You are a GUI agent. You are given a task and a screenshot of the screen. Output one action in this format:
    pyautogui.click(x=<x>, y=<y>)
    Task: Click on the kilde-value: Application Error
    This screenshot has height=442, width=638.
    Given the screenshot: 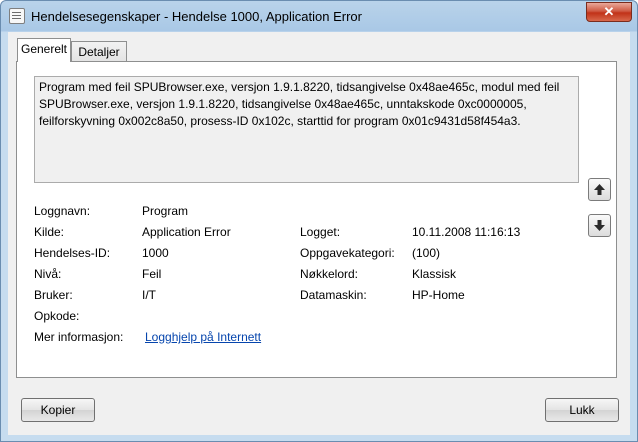 What is the action you would take?
    pyautogui.click(x=186, y=232)
    